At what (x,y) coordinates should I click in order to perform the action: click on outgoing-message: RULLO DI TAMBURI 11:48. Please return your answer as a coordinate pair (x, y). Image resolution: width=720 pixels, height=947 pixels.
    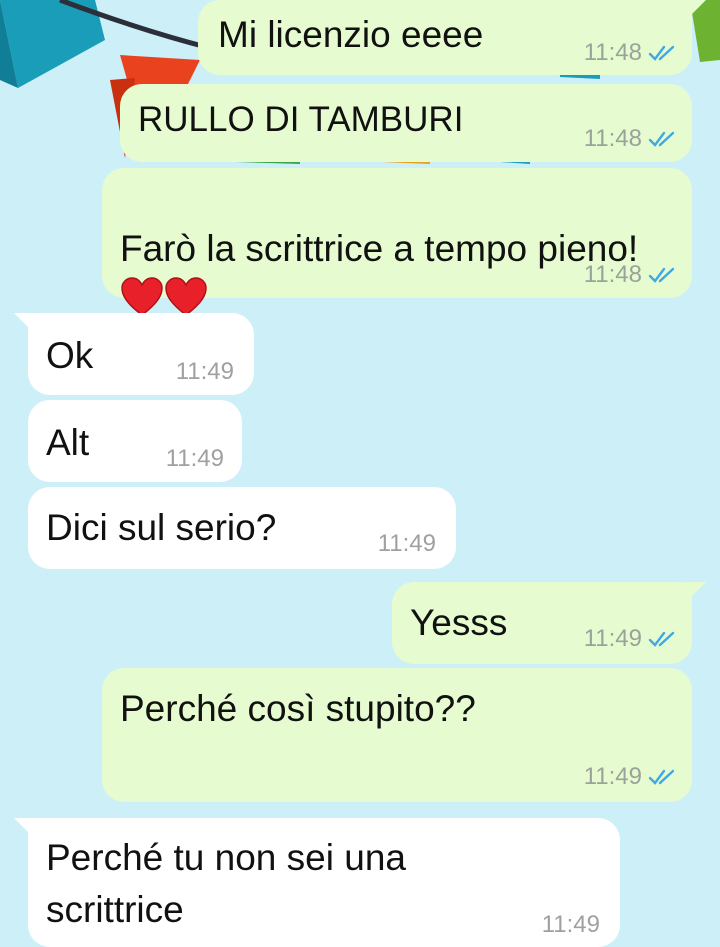
    Looking at the image, I should click on (406, 123).